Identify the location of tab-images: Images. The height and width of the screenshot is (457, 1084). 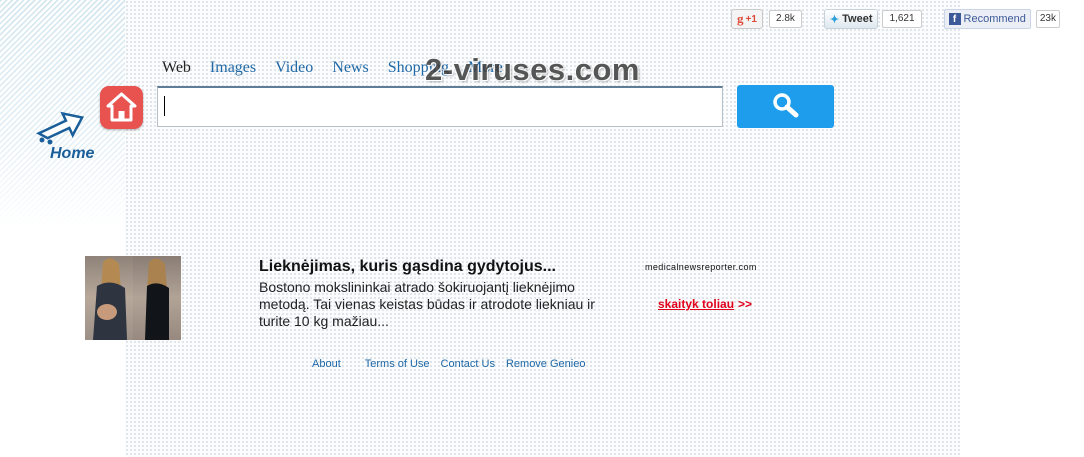
(233, 68).